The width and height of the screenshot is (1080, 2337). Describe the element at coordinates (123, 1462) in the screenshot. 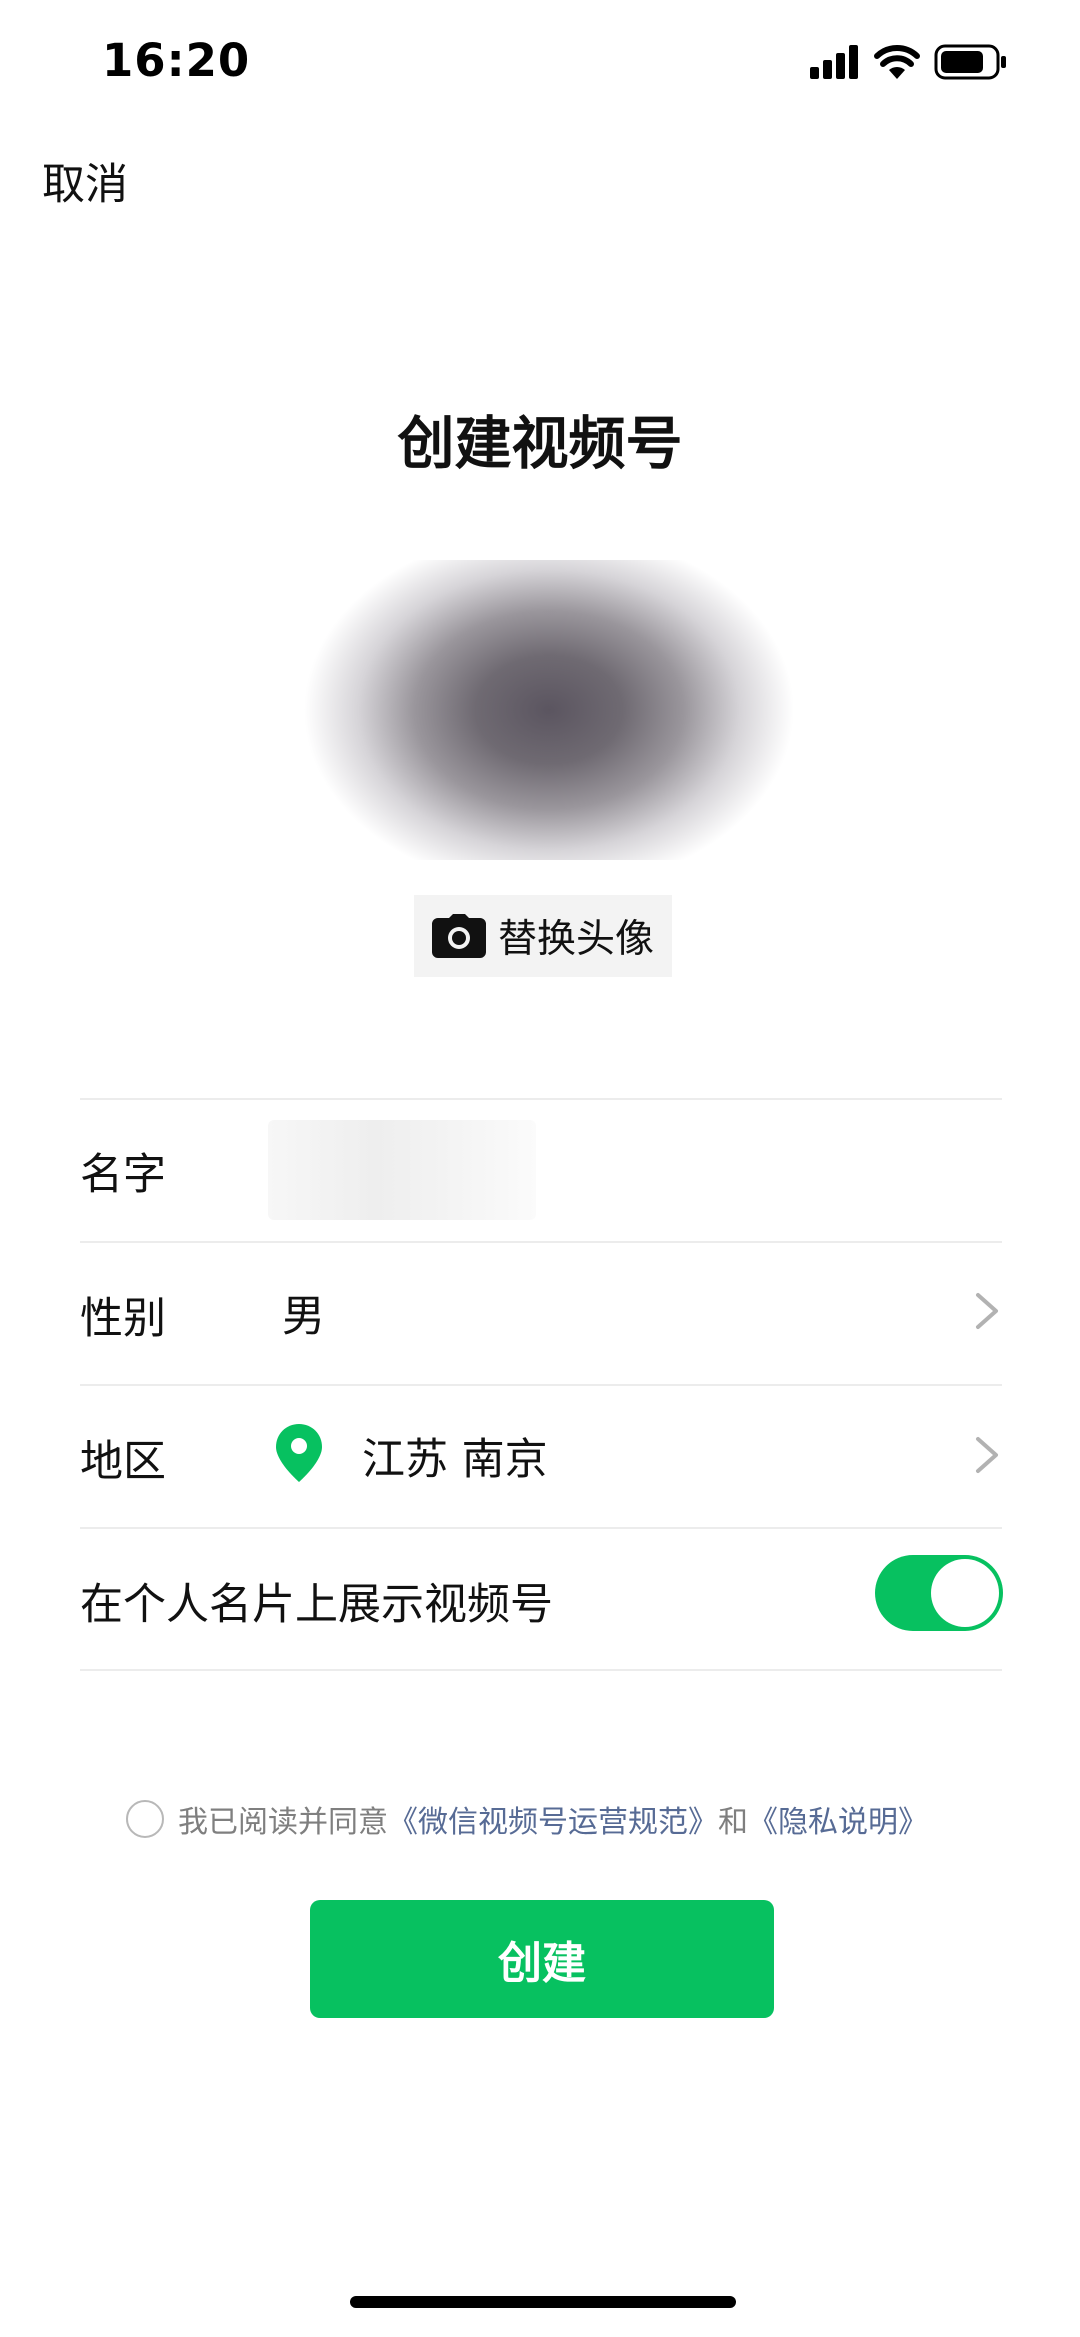

I see `region-label: 地区` at that location.